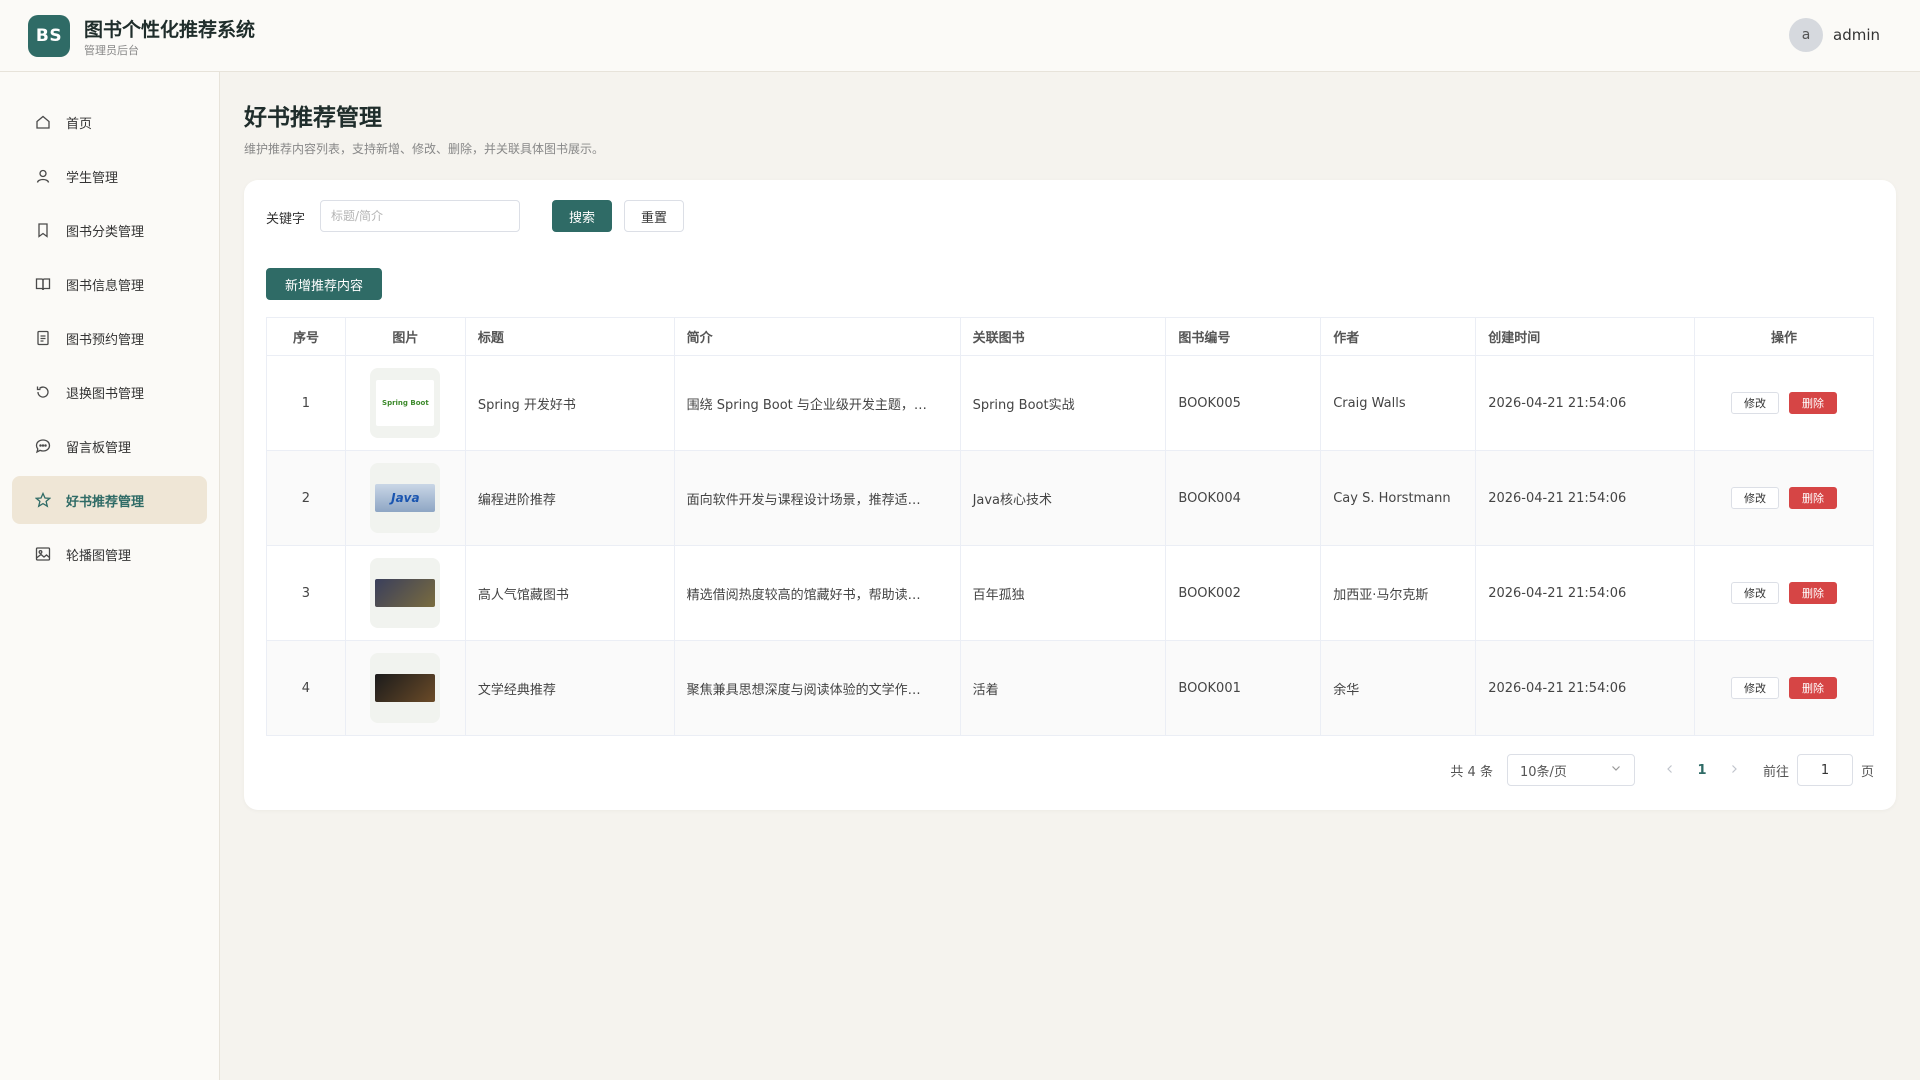  What do you see at coordinates (1867, 772) in the screenshot?
I see `page-unit-label: 页` at bounding box center [1867, 772].